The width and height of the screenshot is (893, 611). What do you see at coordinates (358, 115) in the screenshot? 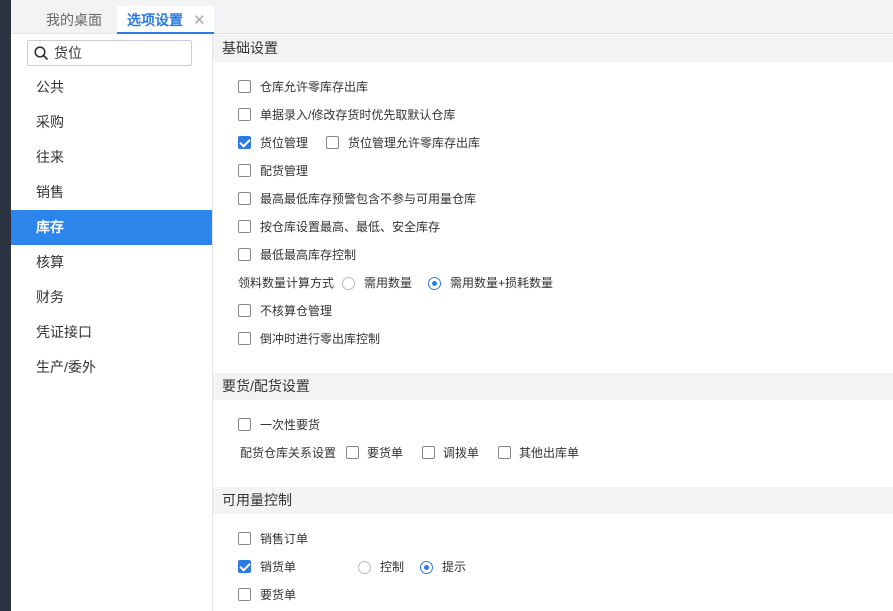
I see `option-label: 单据录入/修改存货时优先取默认仓库` at bounding box center [358, 115].